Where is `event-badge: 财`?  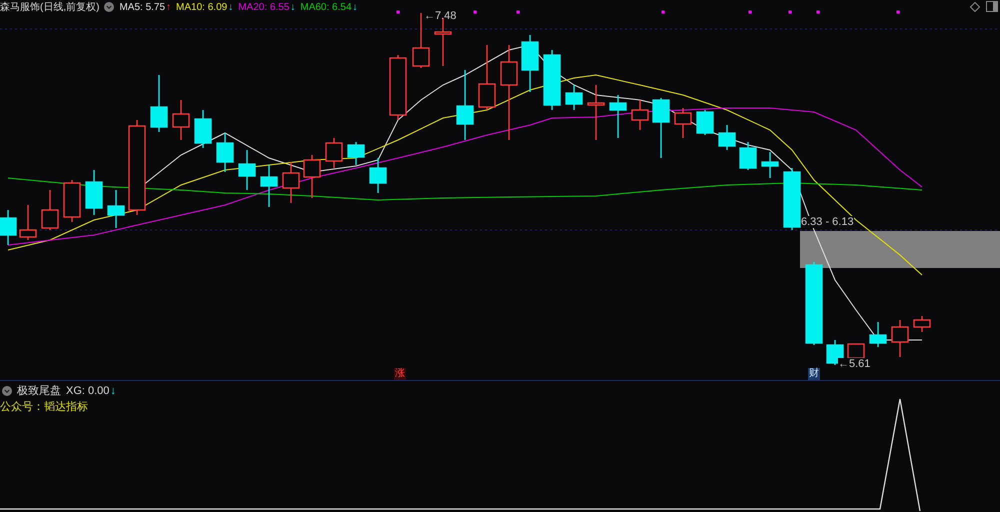
event-badge: 财 is located at coordinates (814, 374).